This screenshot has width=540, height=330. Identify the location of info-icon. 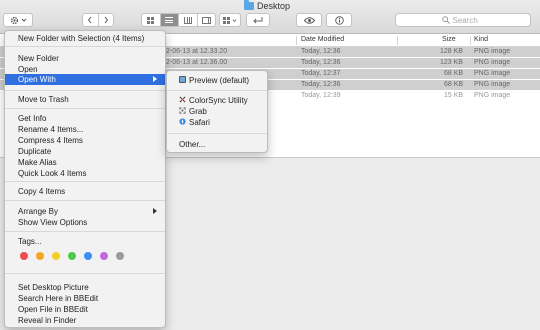
(339, 20).